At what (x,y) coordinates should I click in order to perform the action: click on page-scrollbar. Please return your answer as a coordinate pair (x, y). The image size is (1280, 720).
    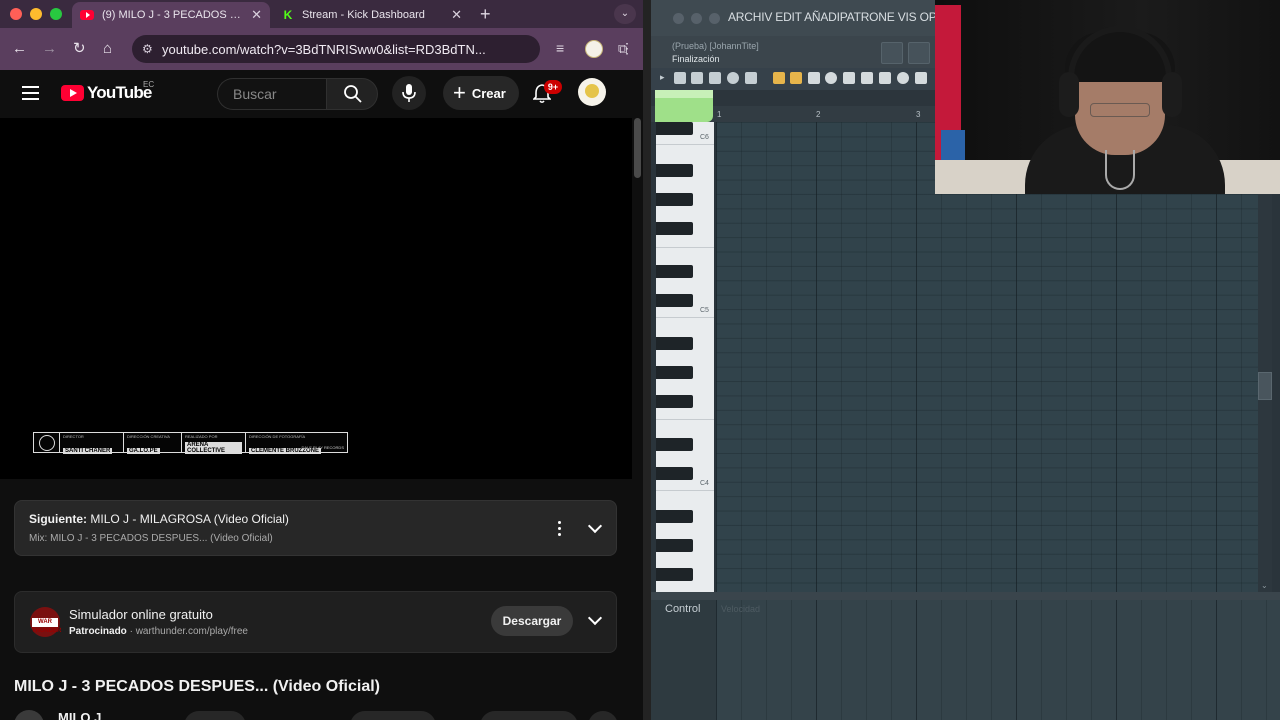
    Looking at the image, I should click on (637, 419).